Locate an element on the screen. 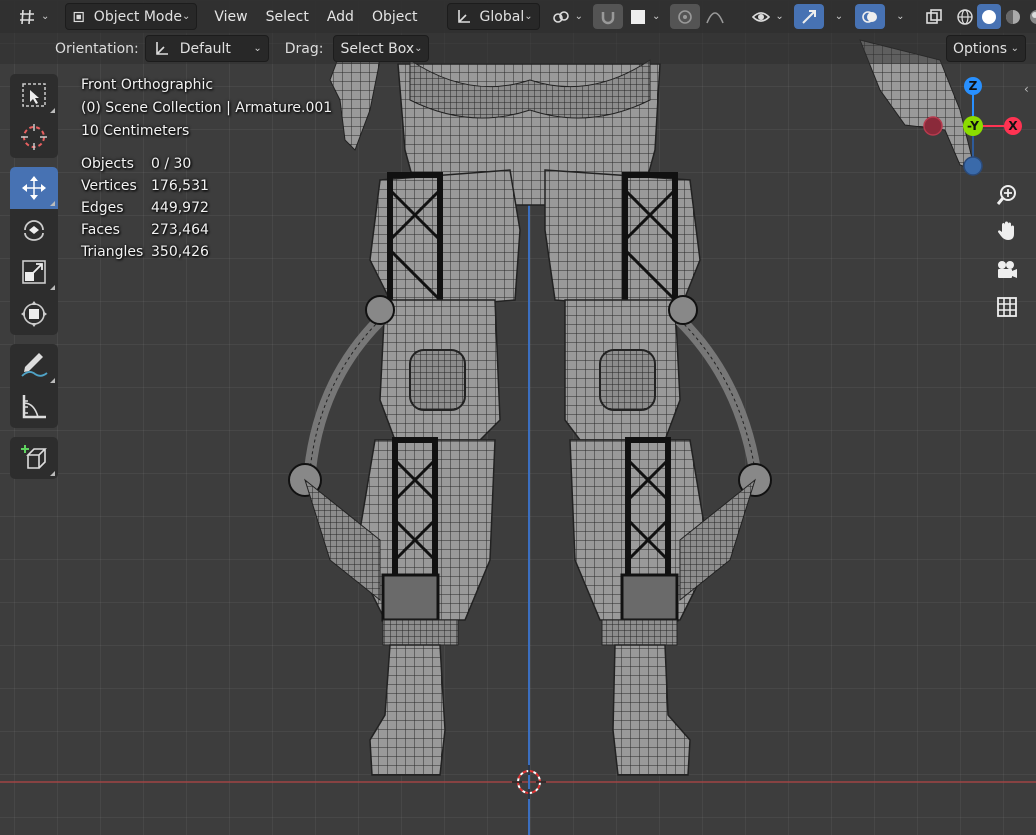  select-box-icon is located at coordinates (34, 95).